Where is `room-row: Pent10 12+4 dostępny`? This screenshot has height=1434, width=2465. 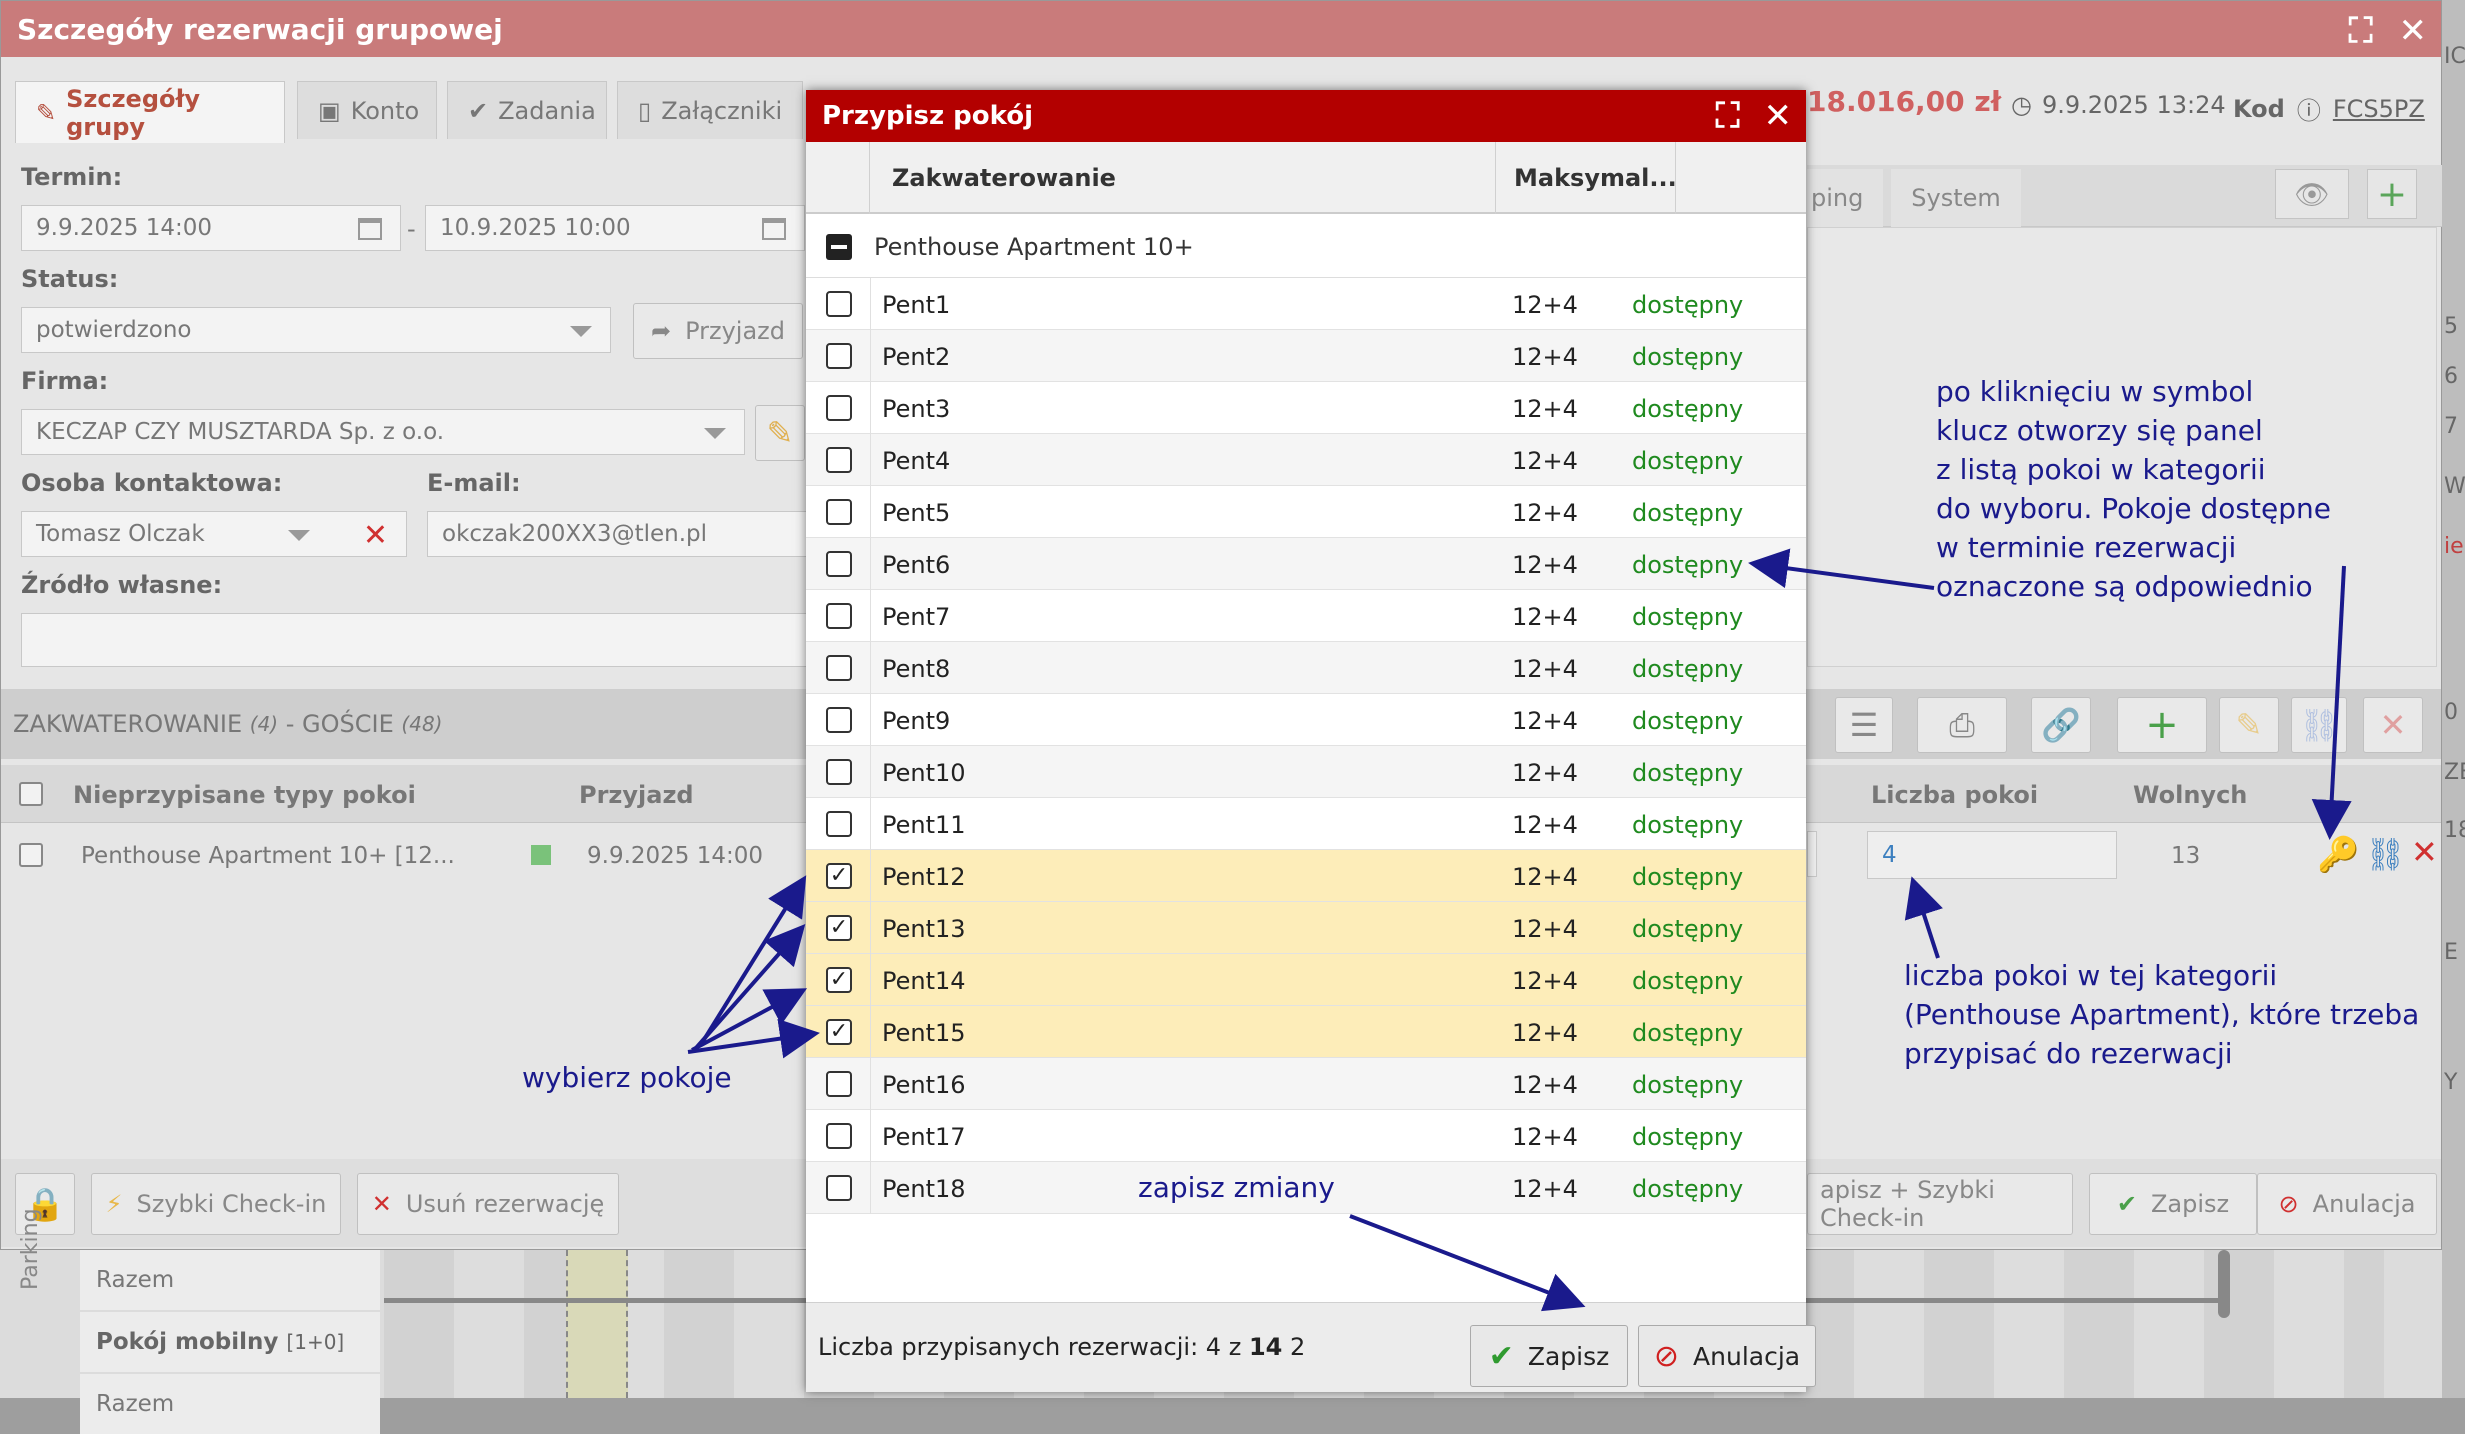 room-row: Pent10 12+4 dostępny is located at coordinates (1306, 772).